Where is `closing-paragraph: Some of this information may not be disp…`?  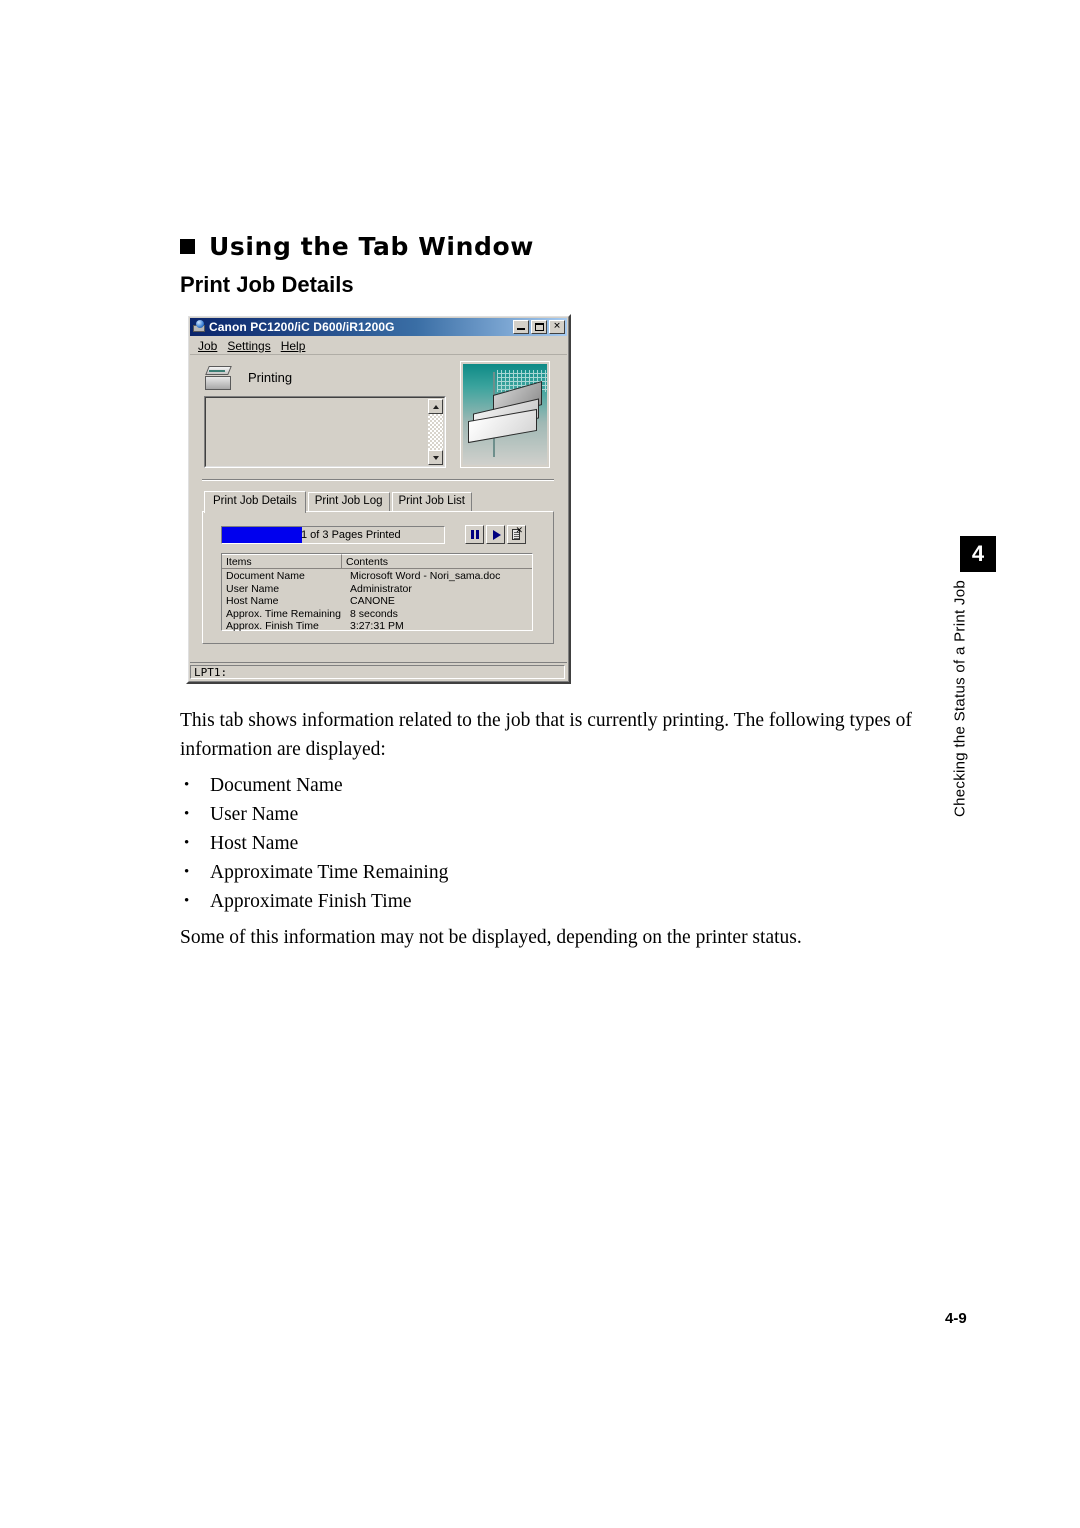 closing-paragraph: Some of this information may not be disp… is located at coordinates (491, 937).